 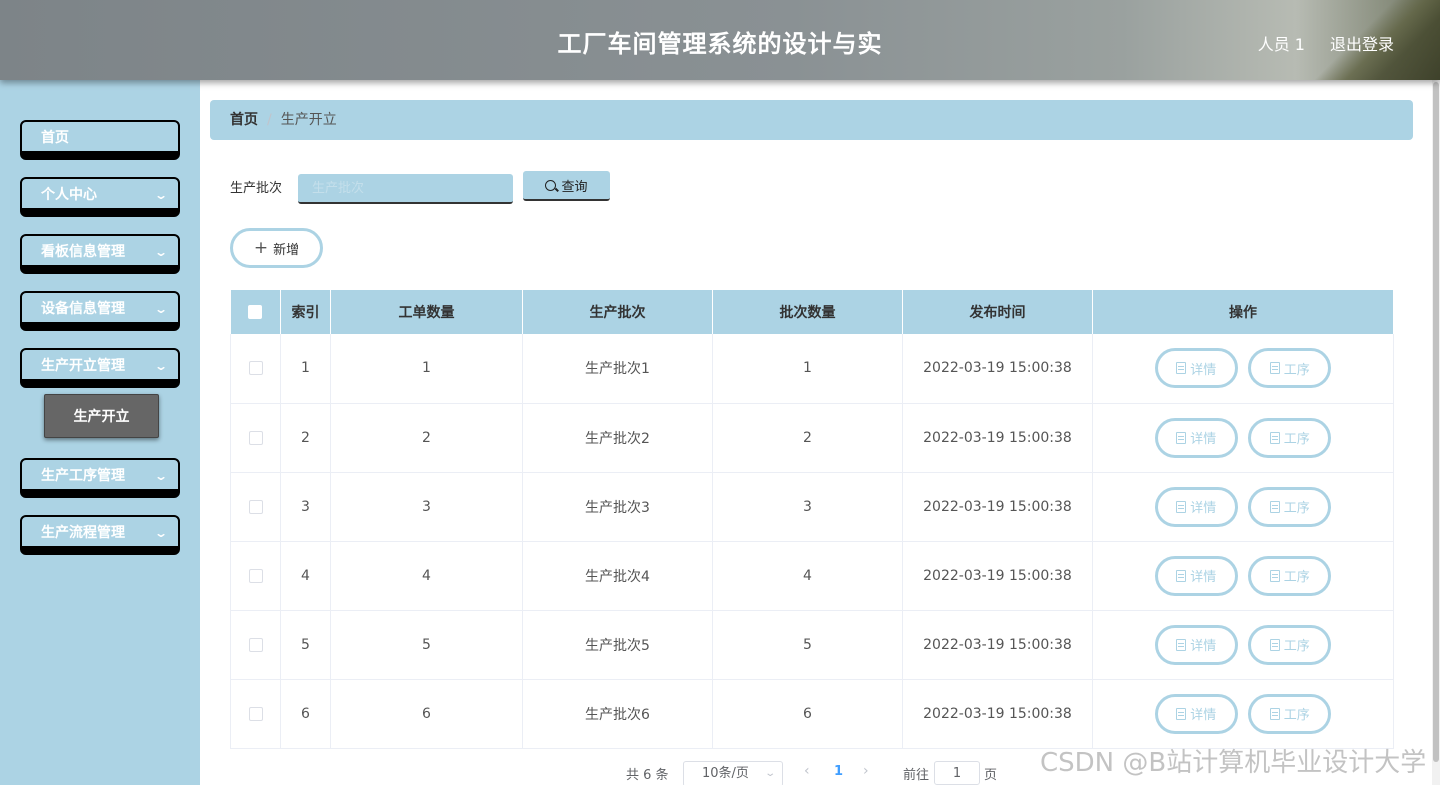 I want to click on sidebar-item-production-open: 生产开立管理 ⌄, so click(x=100, y=368).